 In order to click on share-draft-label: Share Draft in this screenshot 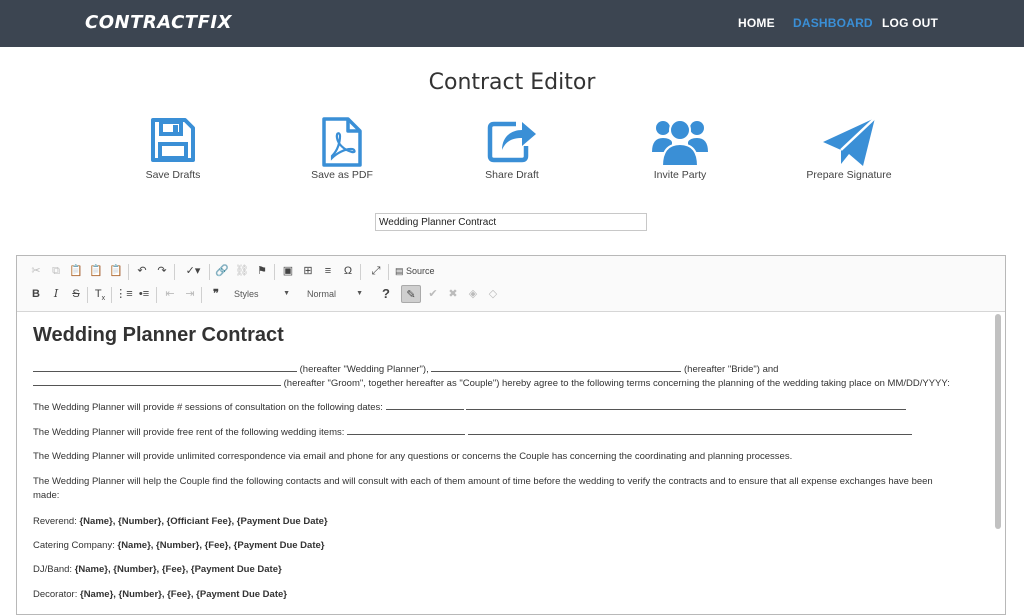, I will do `click(512, 175)`.